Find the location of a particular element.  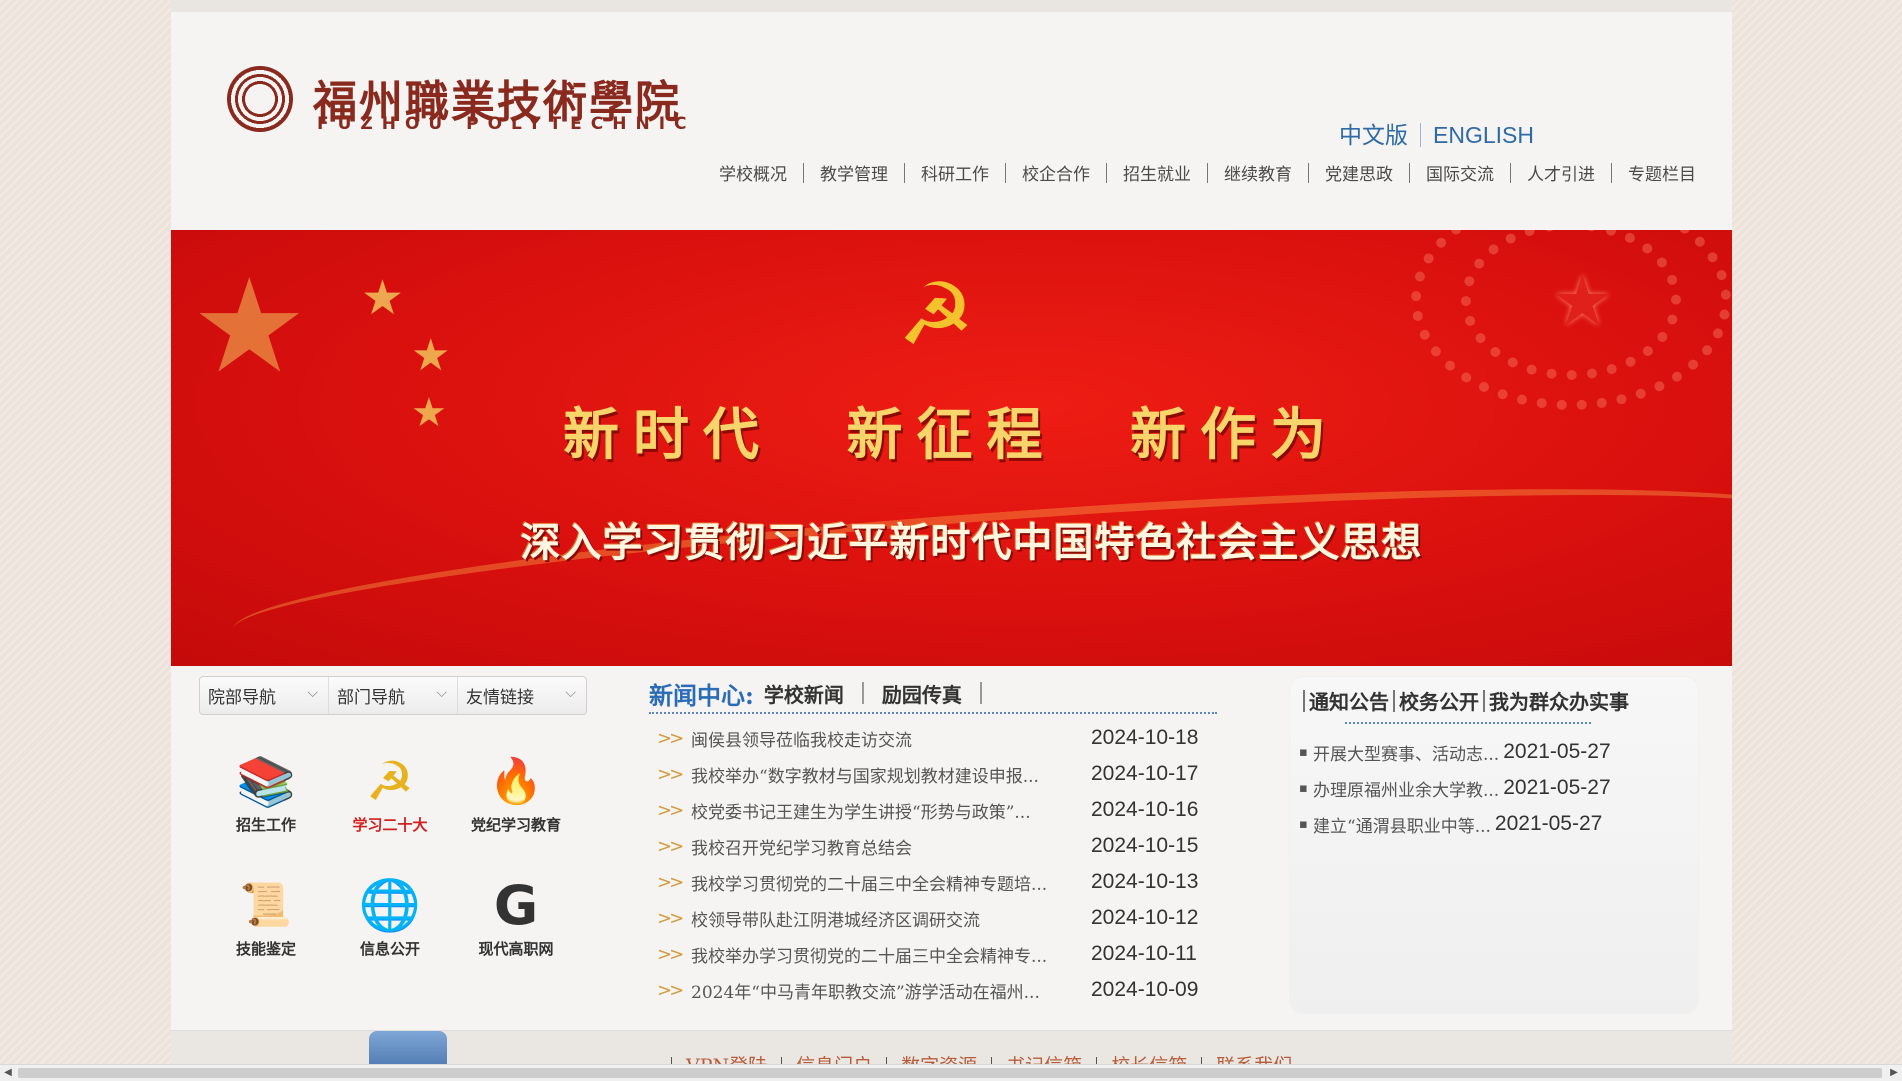

news-item-date: 2024-10-17 is located at coordinates (1145, 773).